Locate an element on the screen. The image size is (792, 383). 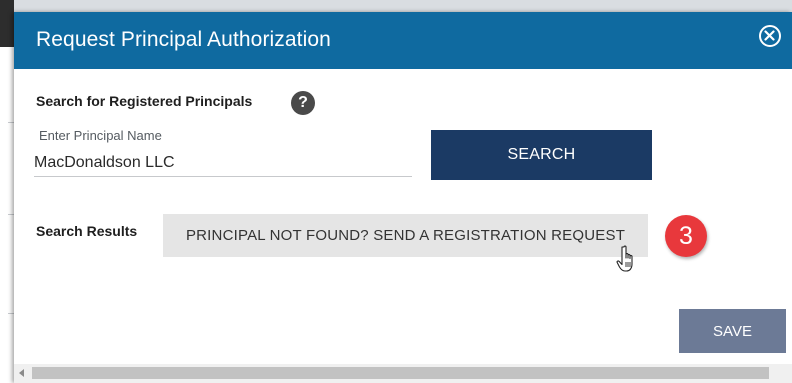
principal-name-field: Enter Principal Name is located at coordinates (224, 155).